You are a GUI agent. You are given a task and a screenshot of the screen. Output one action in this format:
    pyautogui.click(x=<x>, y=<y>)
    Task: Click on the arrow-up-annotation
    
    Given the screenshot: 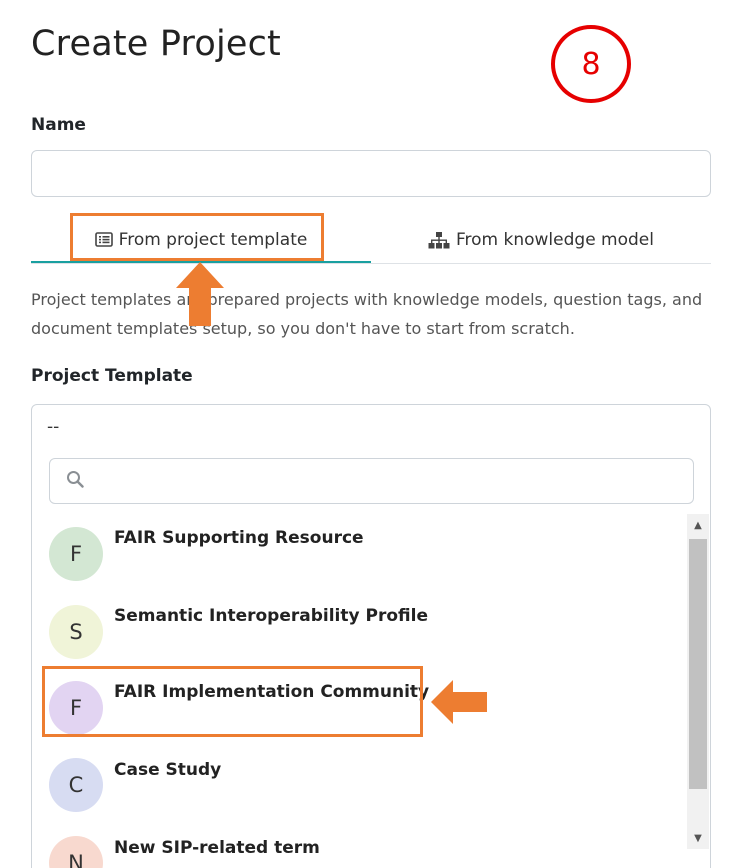 What is the action you would take?
    pyautogui.click(x=200, y=294)
    